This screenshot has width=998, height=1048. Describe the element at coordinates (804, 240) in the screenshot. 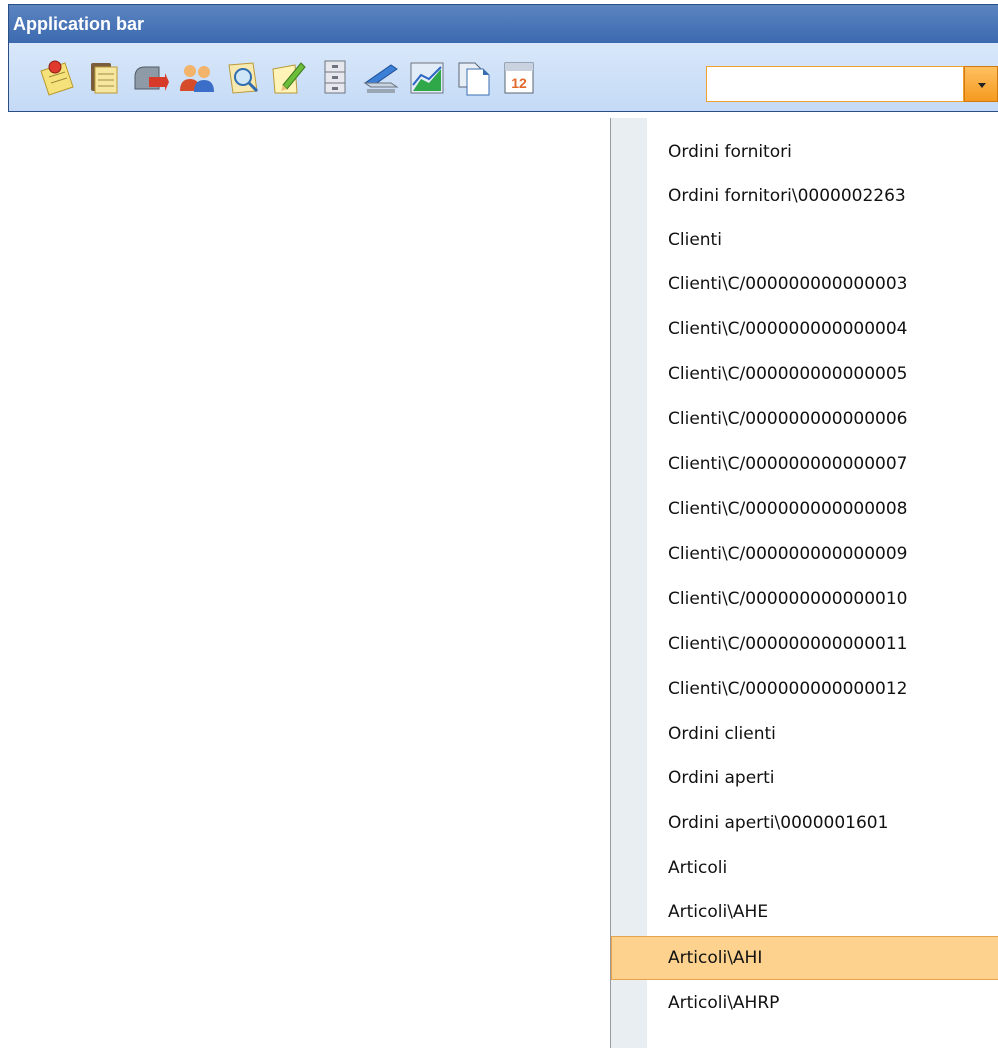

I see `dropdown-item: Clienti` at that location.